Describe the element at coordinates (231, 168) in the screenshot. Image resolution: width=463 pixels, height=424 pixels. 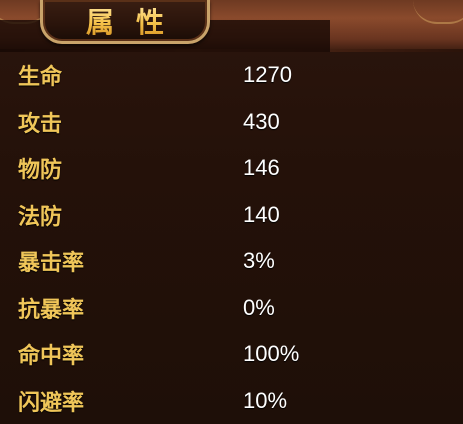
I see `attribute-row-physical-defense: 物防 146` at that location.